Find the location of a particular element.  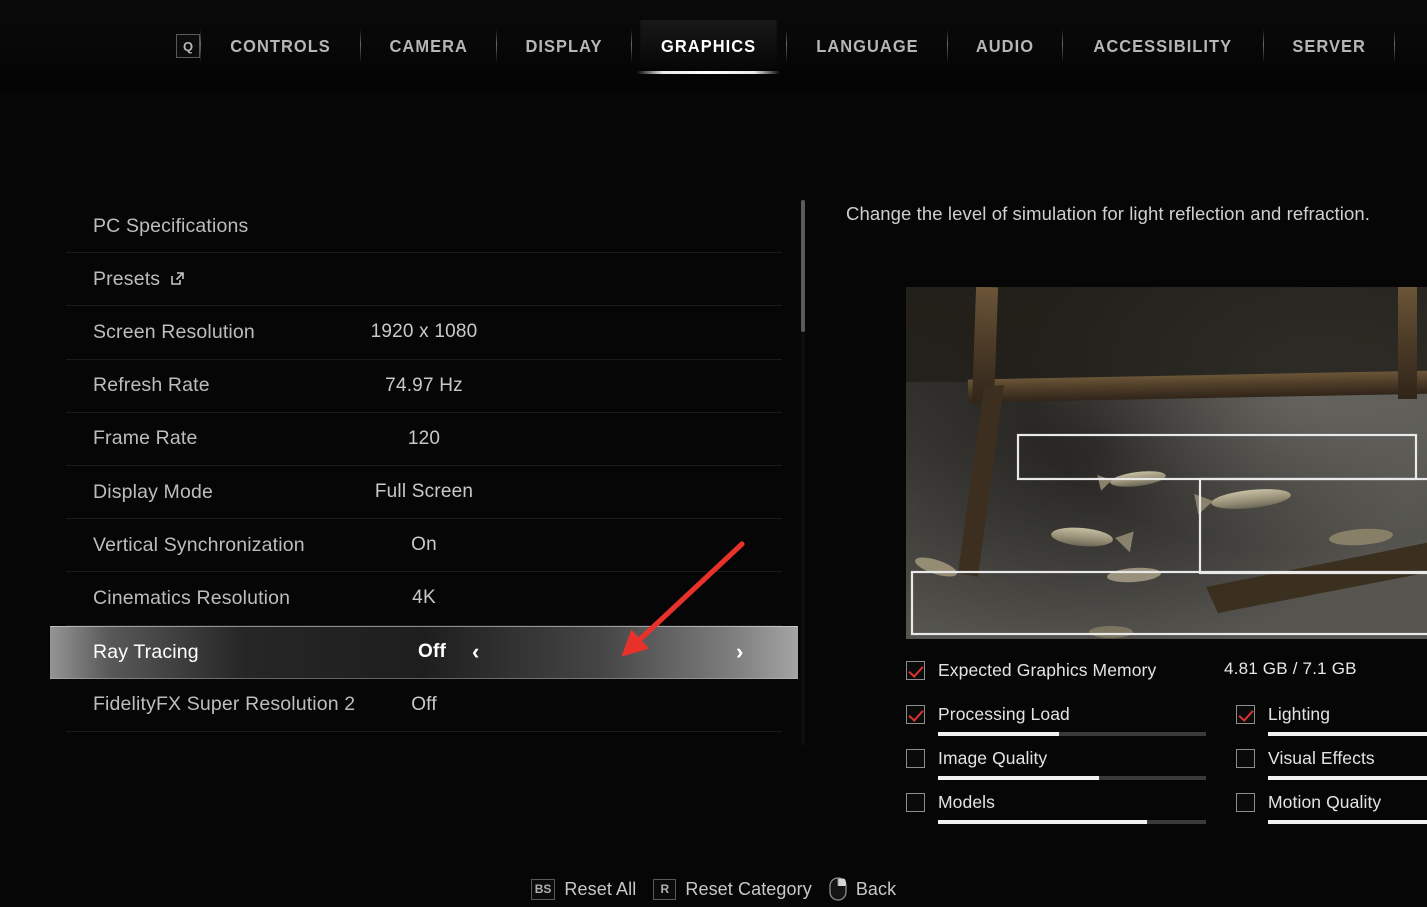

footer-hint: R Reset Category is located at coordinates (732, 889).